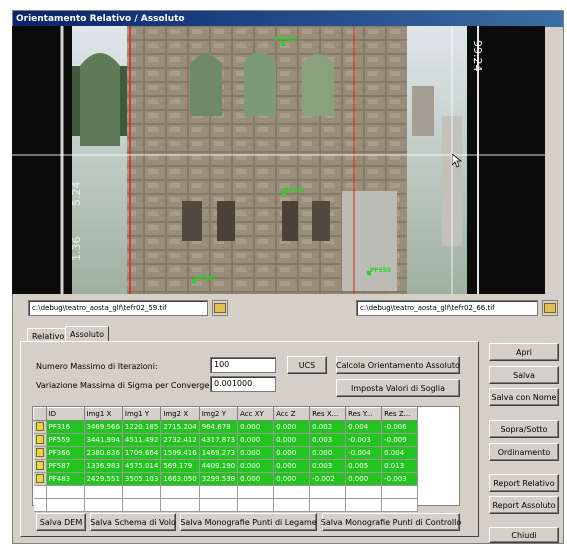 This screenshot has width=567, height=547. What do you see at coordinates (65, 440) in the screenshot?
I see `table-cell: PF559` at bounding box center [65, 440].